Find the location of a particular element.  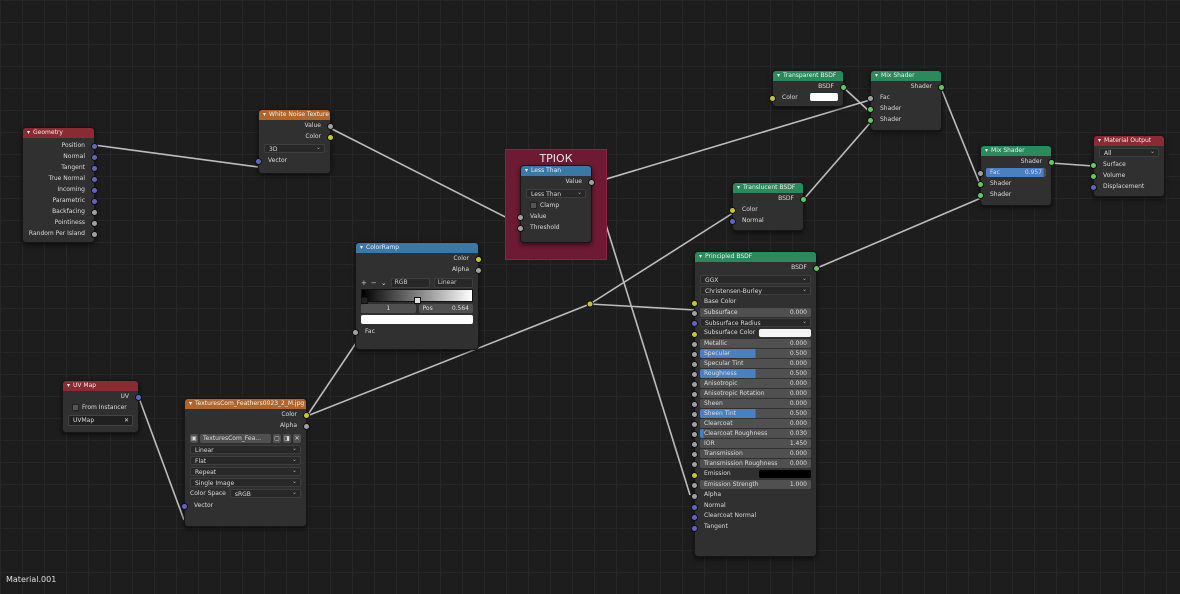

stop-index-field: 1 is located at coordinates (388, 308).